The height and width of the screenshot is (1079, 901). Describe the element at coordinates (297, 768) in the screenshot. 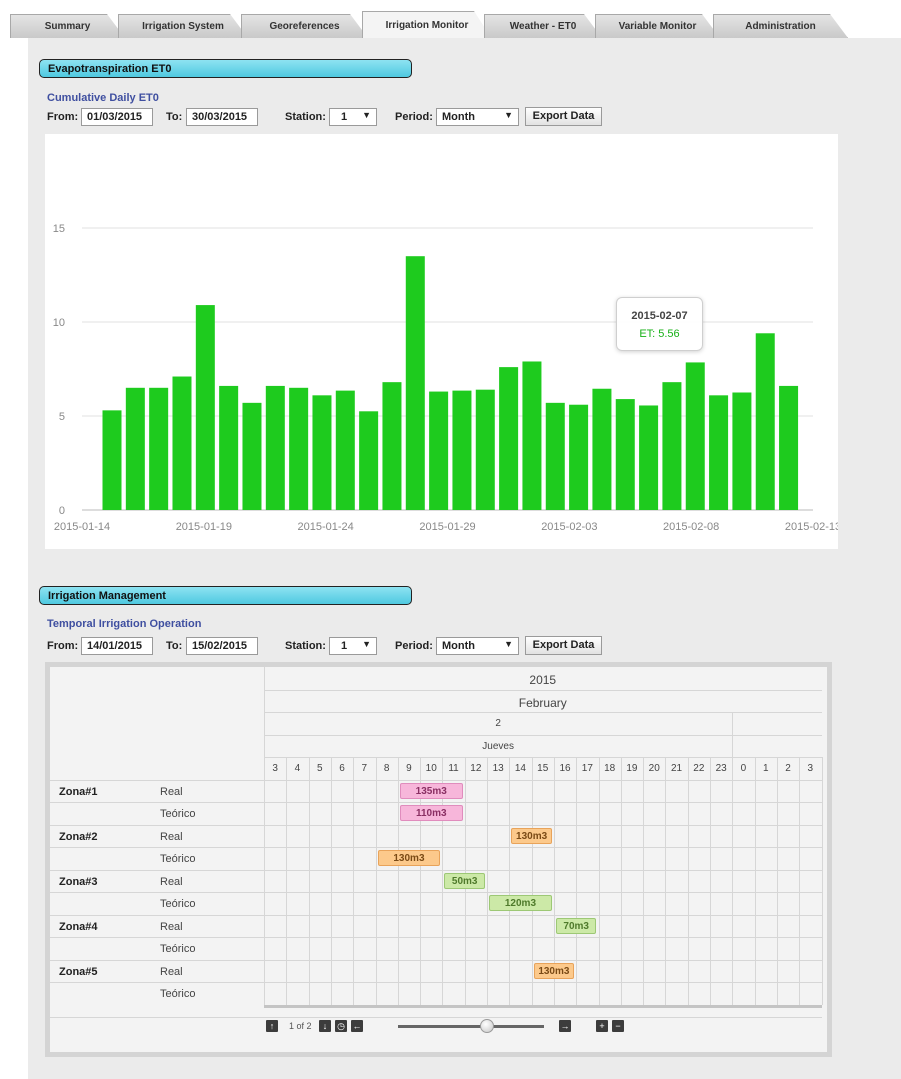

I see `hour-label: 4` at that location.